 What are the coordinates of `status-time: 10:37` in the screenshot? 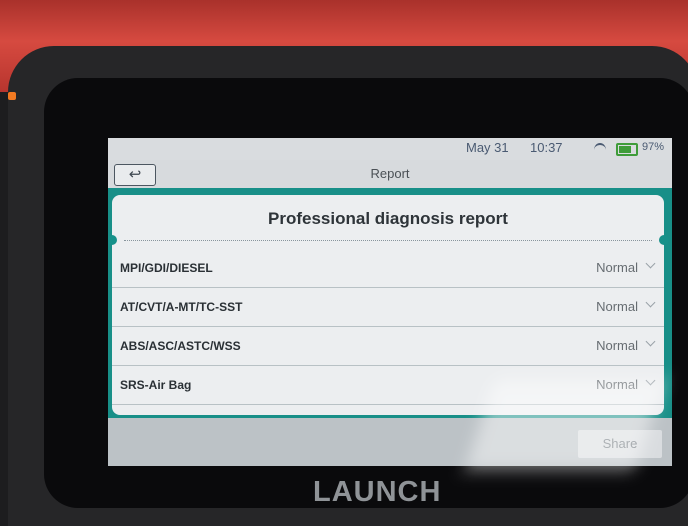 It's located at (546, 147).